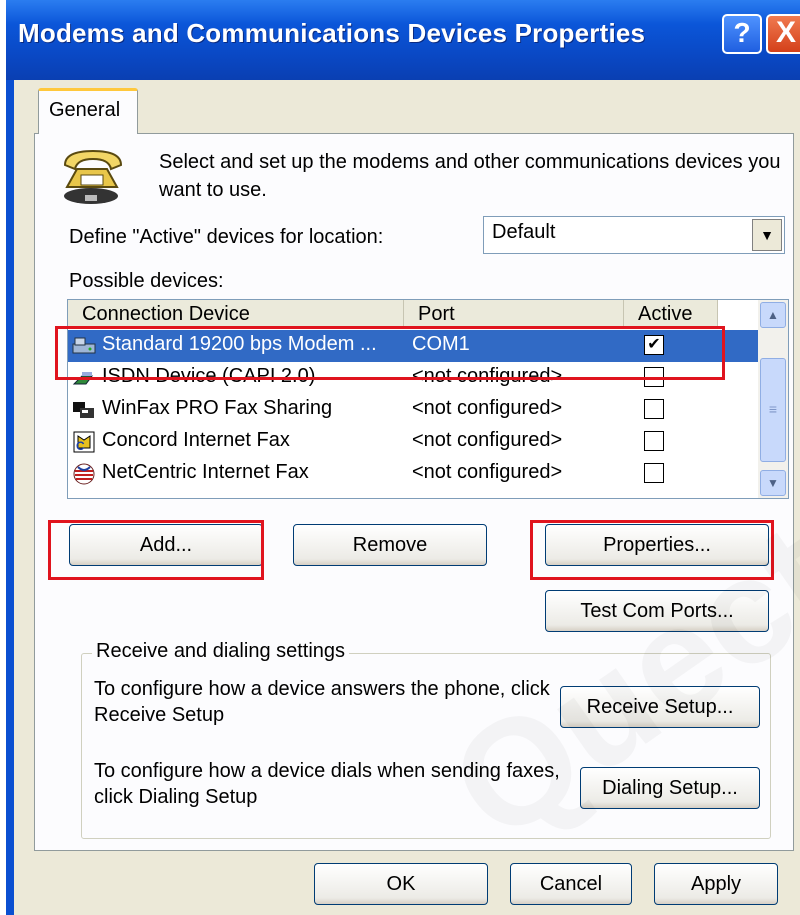  Describe the element at coordinates (236, 314) in the screenshot. I see `column-header-device: Connection Device` at that location.